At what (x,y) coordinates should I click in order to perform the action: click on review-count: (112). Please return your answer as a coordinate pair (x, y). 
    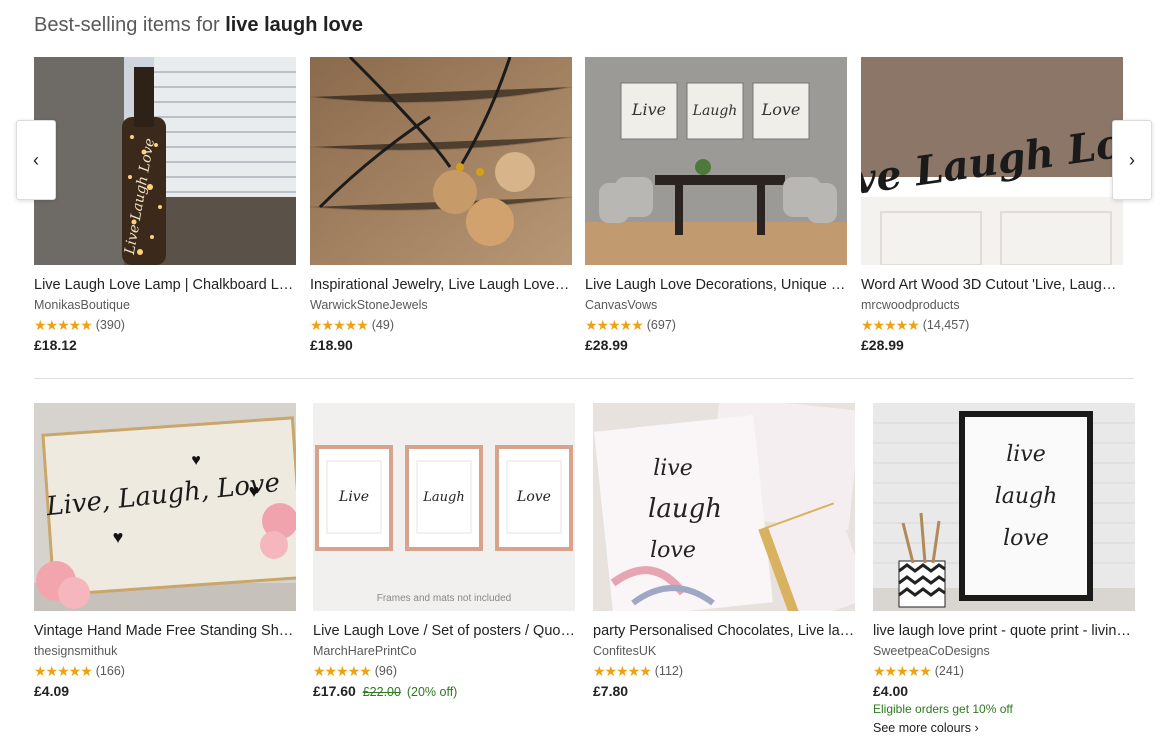
    Looking at the image, I should click on (669, 671).